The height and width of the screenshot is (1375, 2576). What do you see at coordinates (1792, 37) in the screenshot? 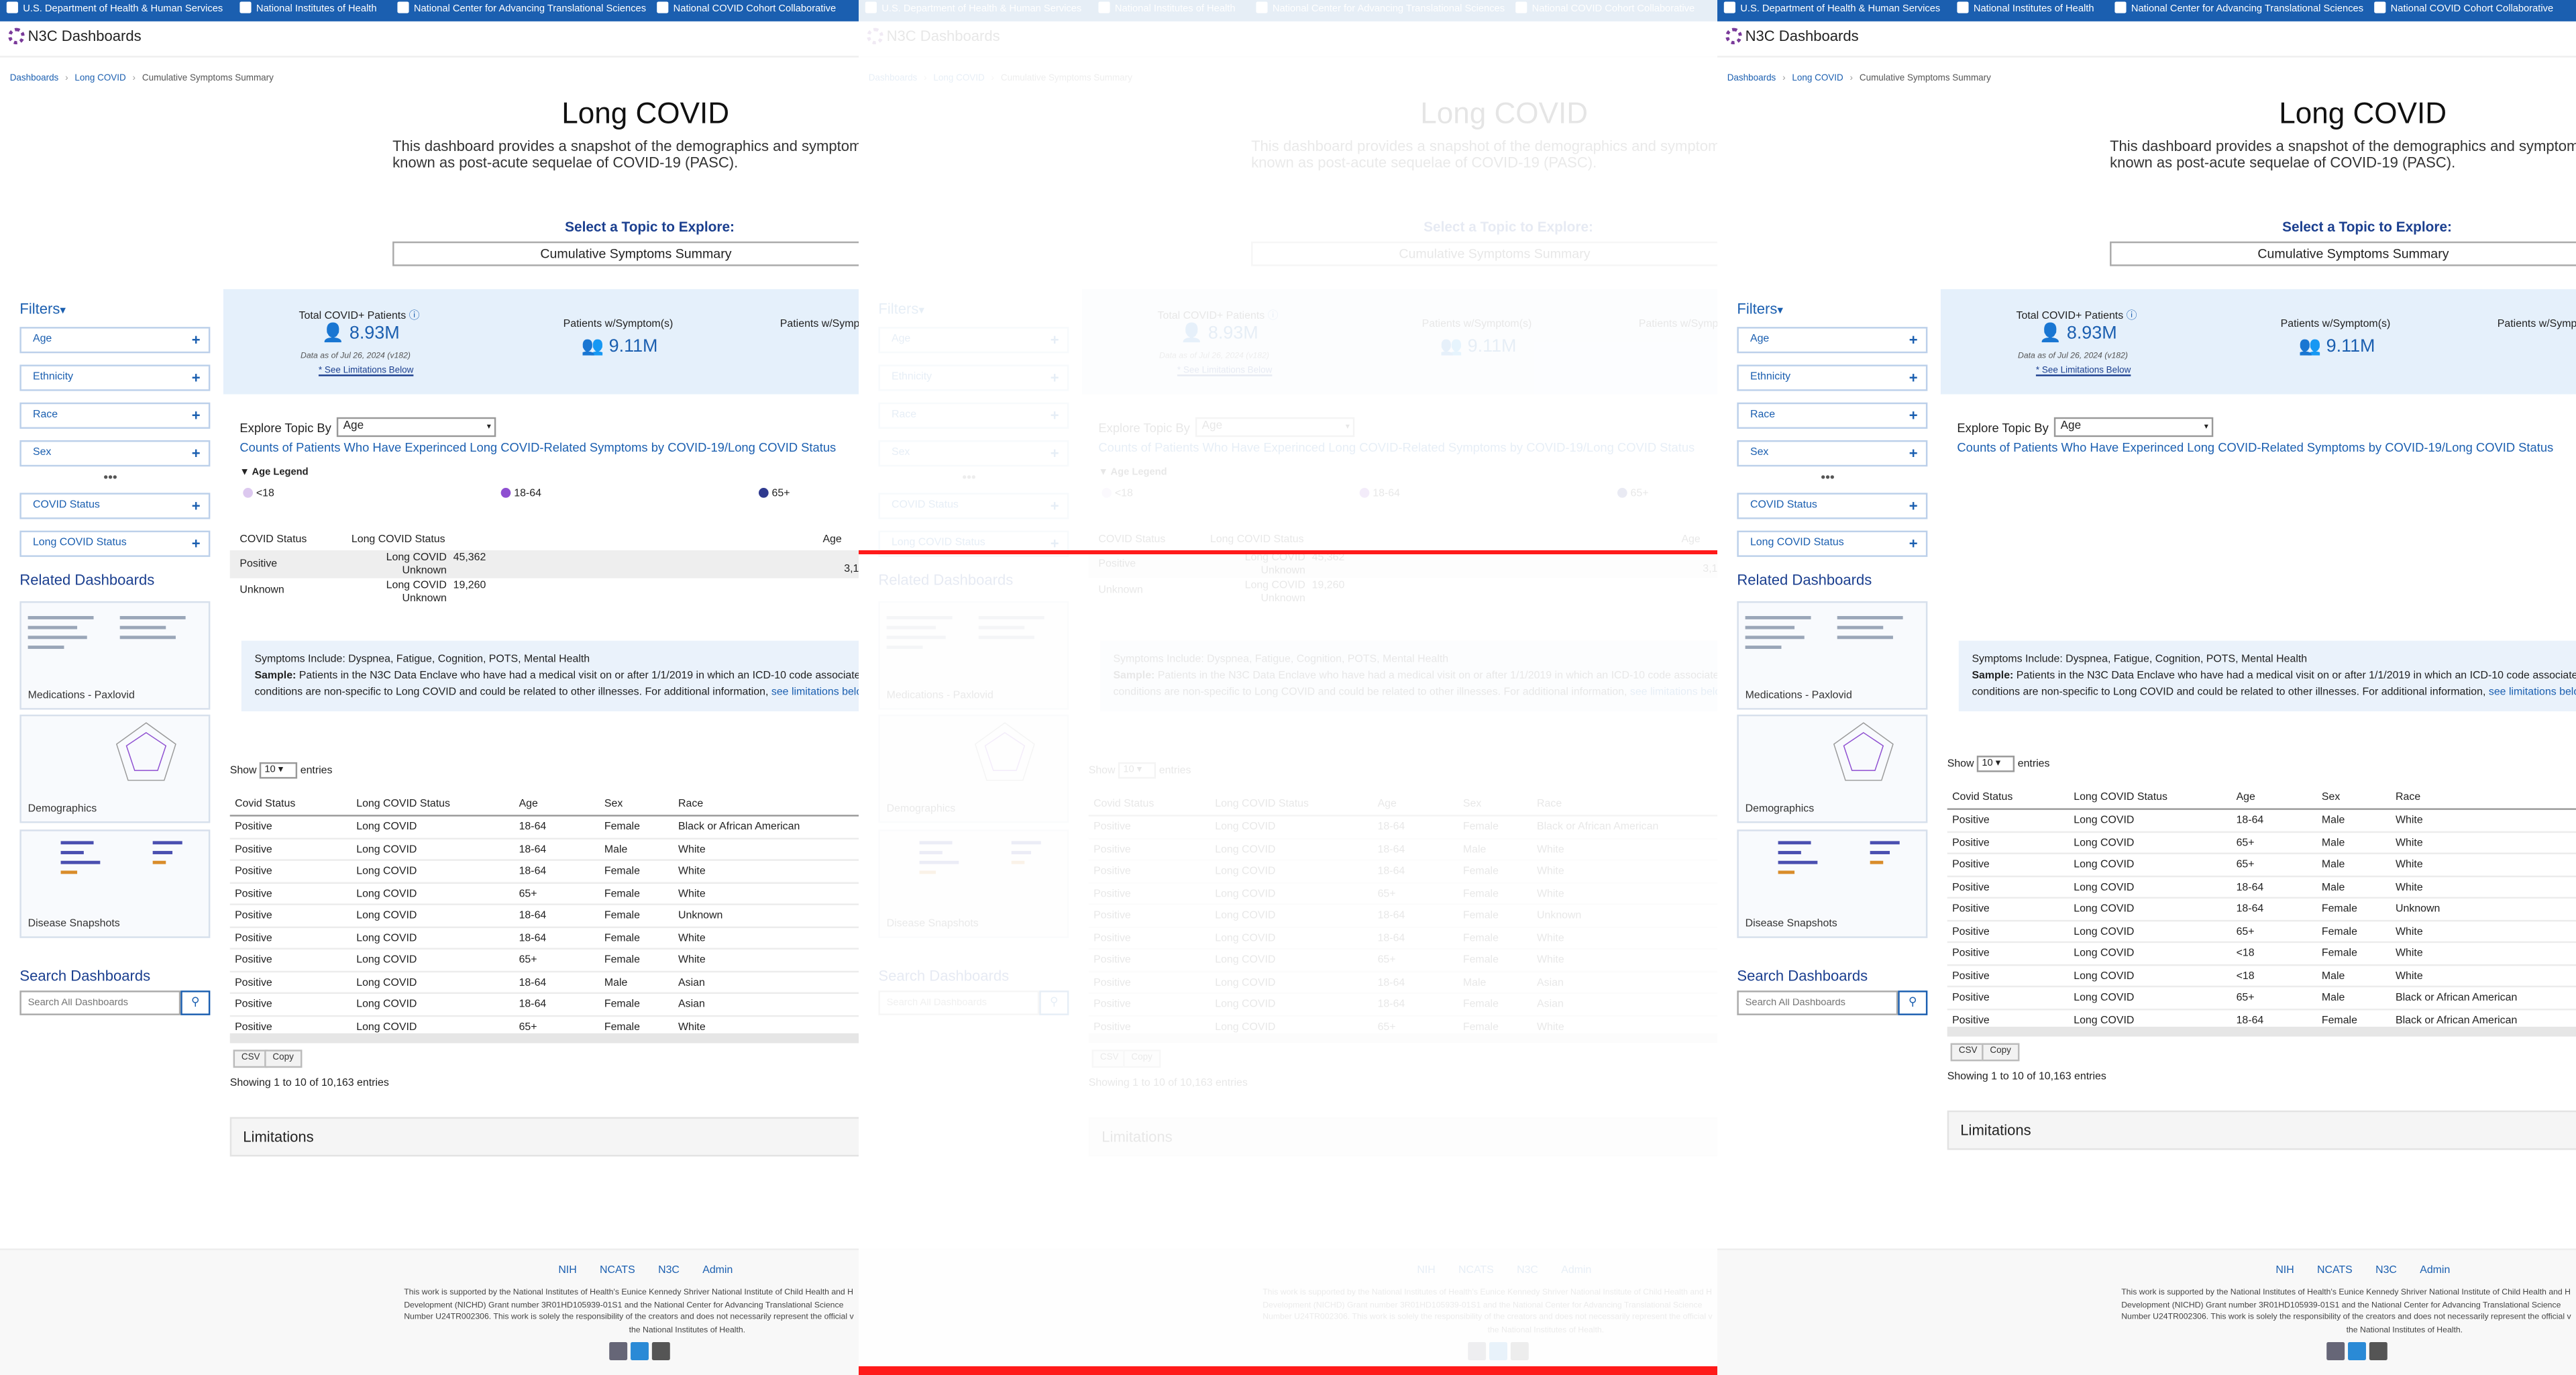
I see `brand: N3C Dashboards` at bounding box center [1792, 37].